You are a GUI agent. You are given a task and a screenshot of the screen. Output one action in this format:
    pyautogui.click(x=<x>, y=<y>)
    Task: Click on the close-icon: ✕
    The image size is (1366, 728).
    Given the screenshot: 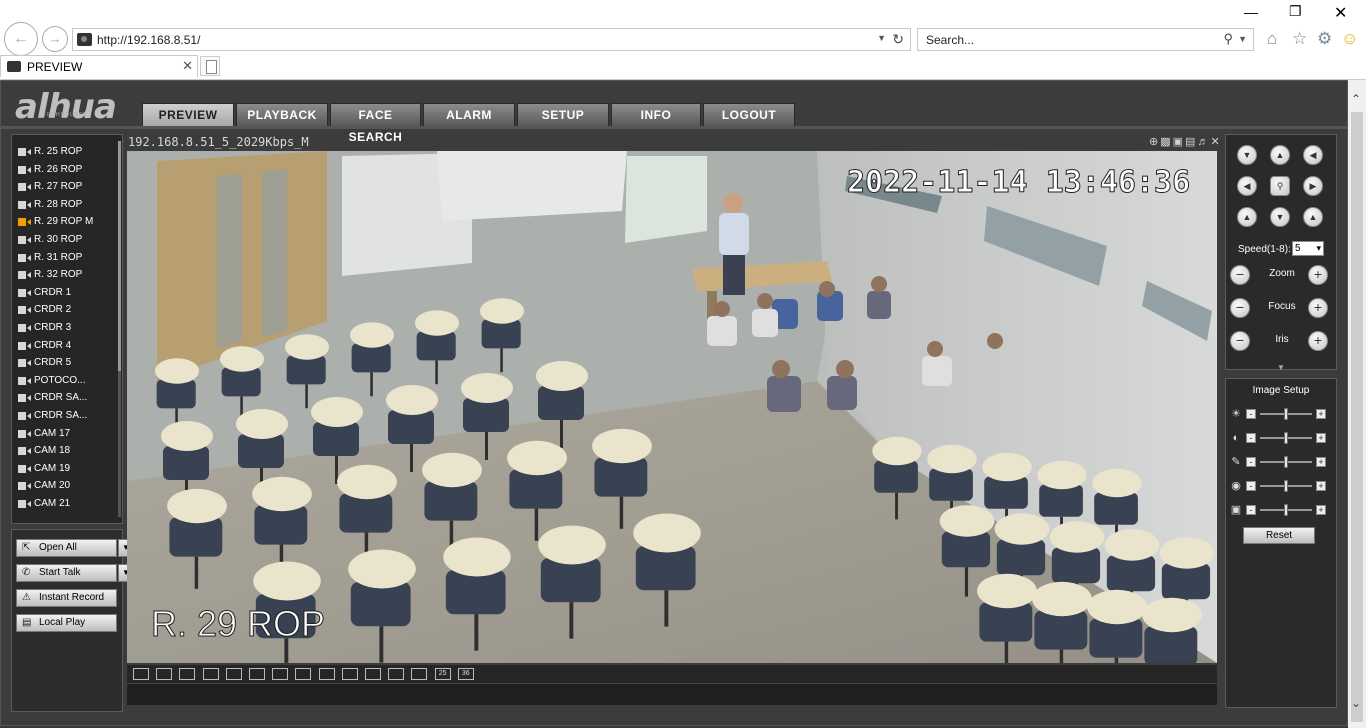 What is the action you would take?
    pyautogui.click(x=1340, y=13)
    